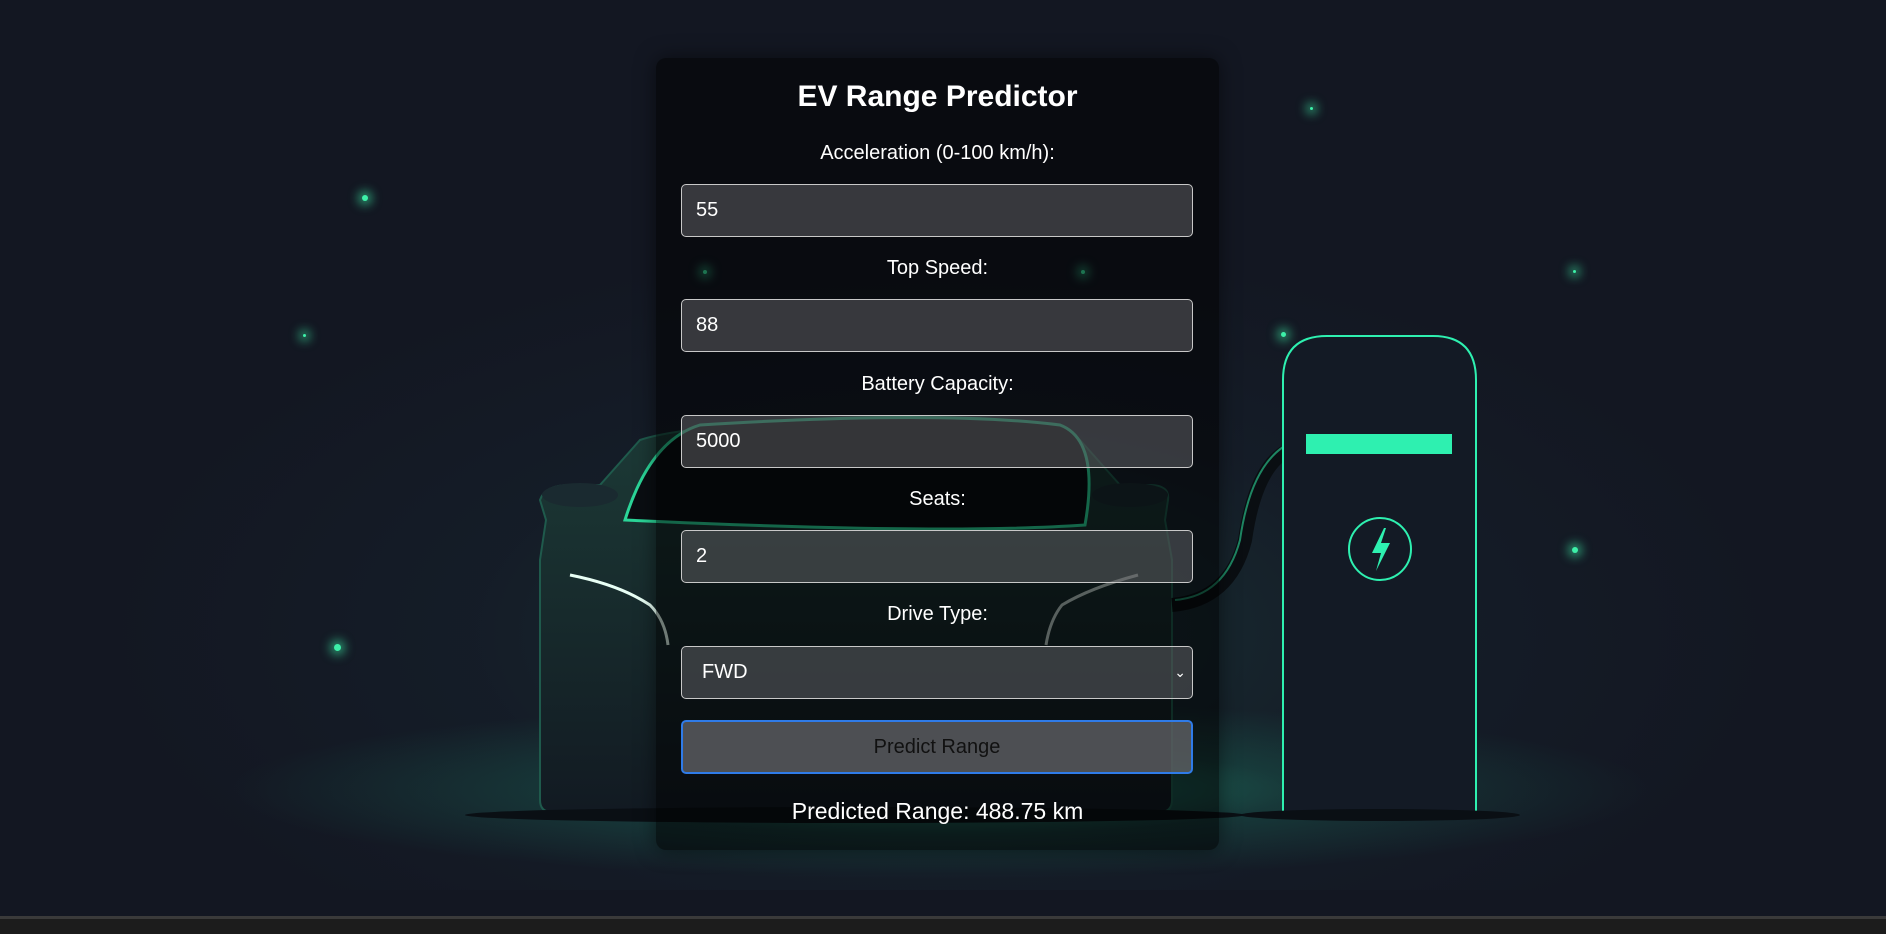  Describe the element at coordinates (937, 614) in the screenshot. I see `drive-type-label: Drive Type:` at that location.